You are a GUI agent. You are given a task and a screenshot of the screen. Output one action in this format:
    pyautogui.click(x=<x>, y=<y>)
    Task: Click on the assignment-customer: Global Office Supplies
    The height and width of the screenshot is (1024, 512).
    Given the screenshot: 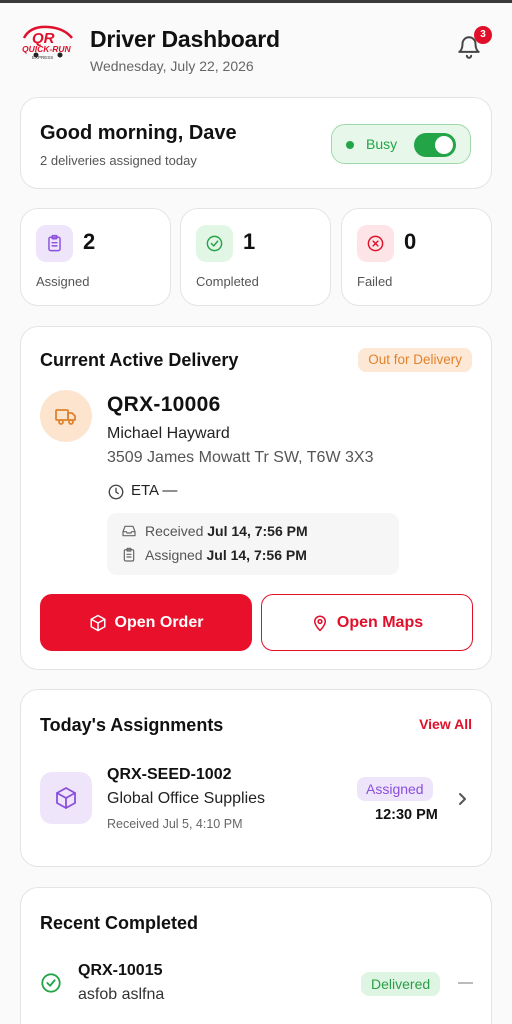 What is the action you would take?
    pyautogui.click(x=186, y=798)
    